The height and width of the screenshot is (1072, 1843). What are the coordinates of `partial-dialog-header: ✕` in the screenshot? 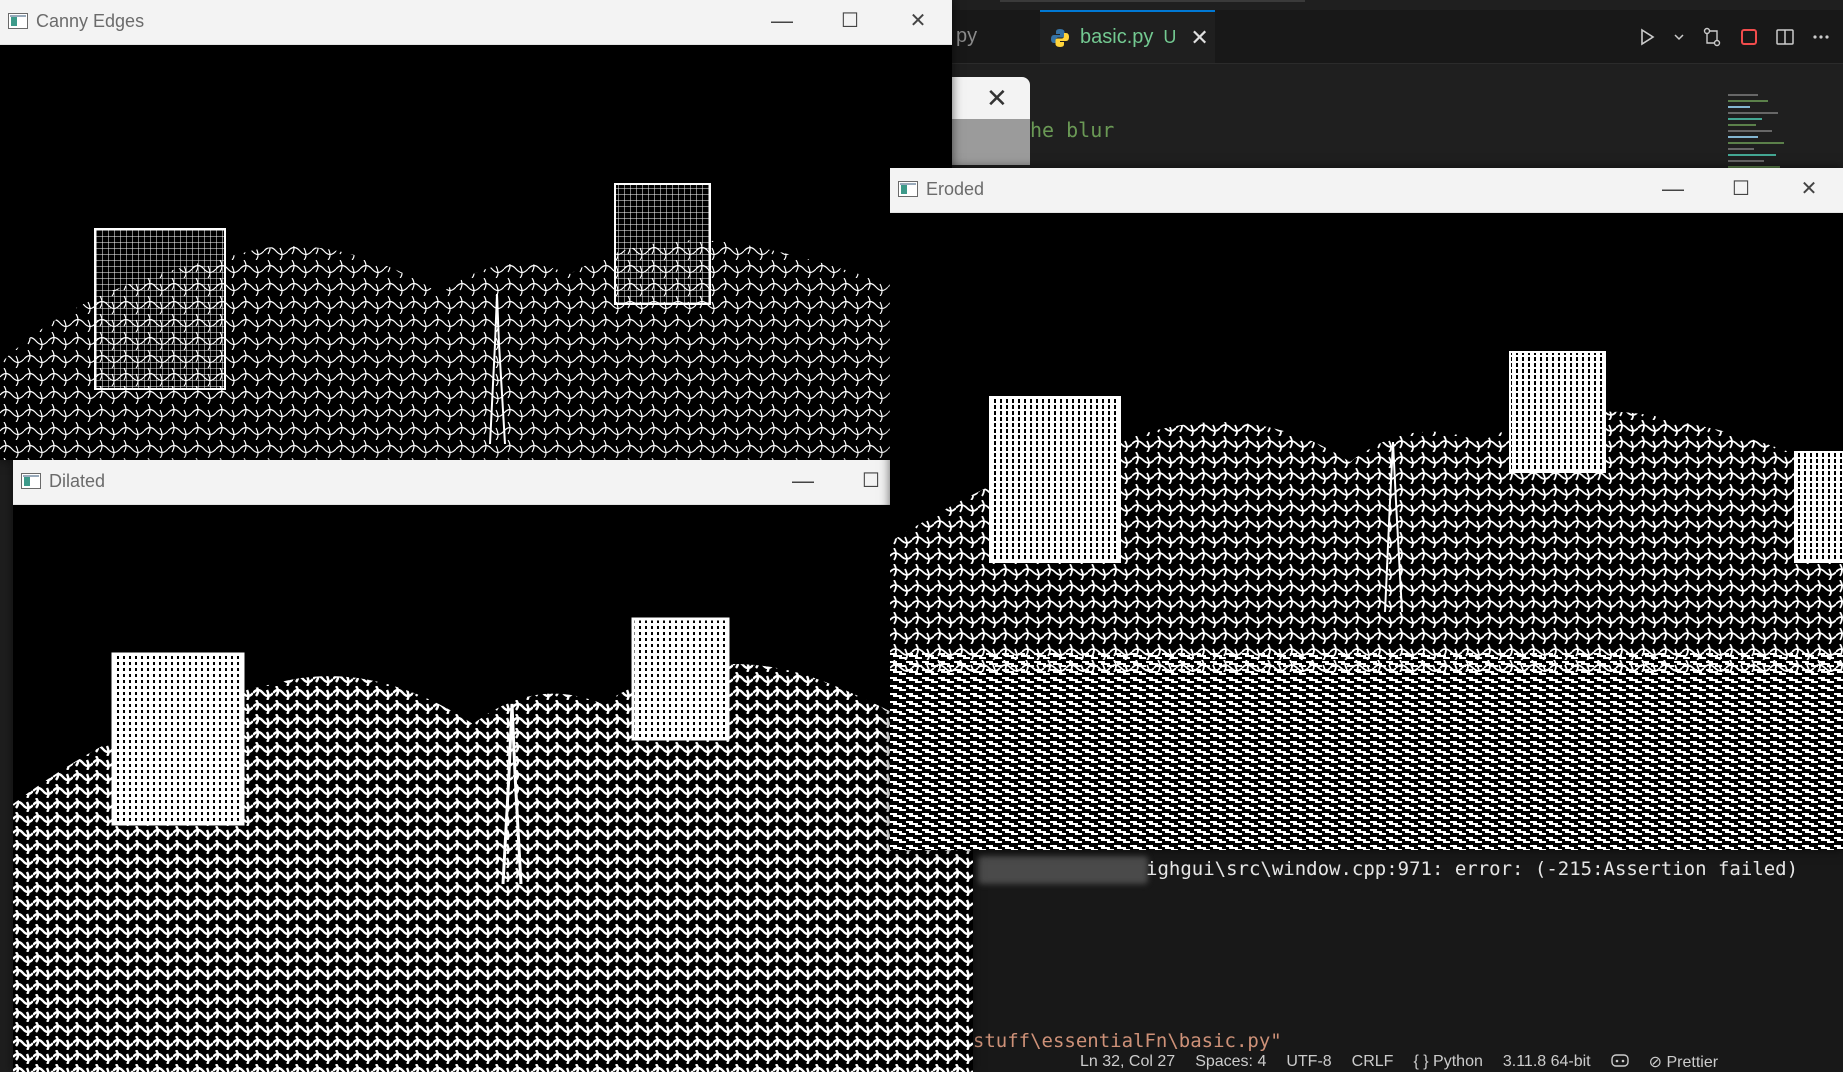 It's located at (990, 98).